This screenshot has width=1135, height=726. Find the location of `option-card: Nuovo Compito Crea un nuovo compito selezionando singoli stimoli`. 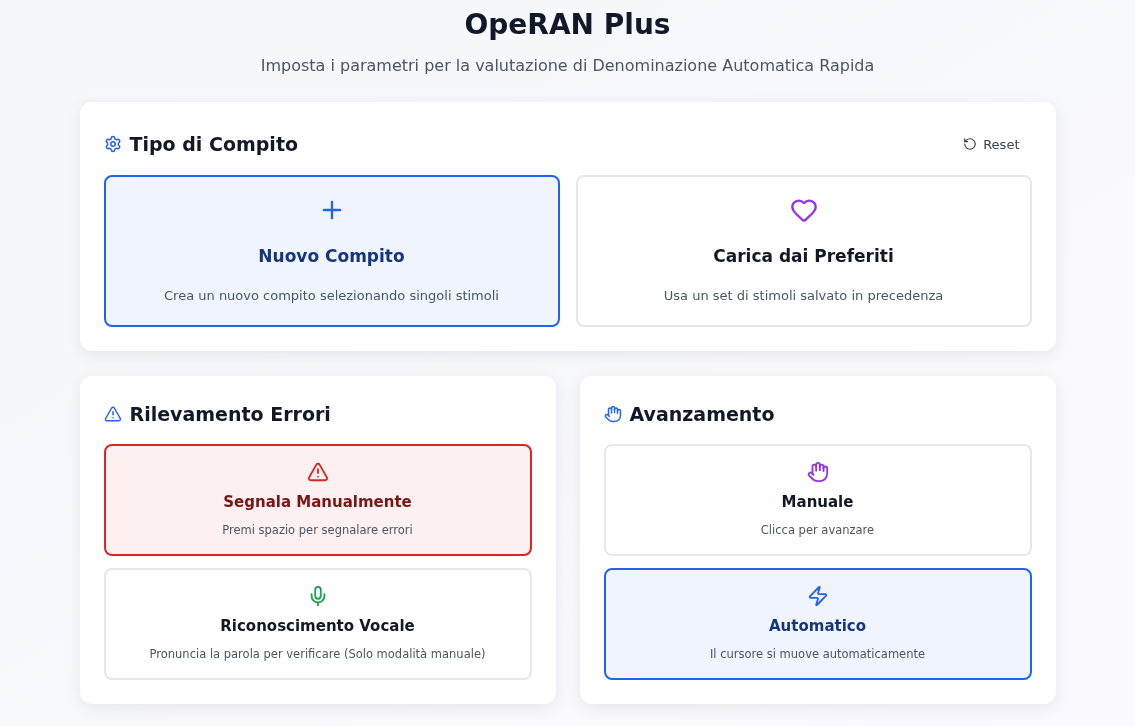

option-card: Nuovo Compito Crea un nuovo compito selezionando singoli stimoli is located at coordinates (331, 250).